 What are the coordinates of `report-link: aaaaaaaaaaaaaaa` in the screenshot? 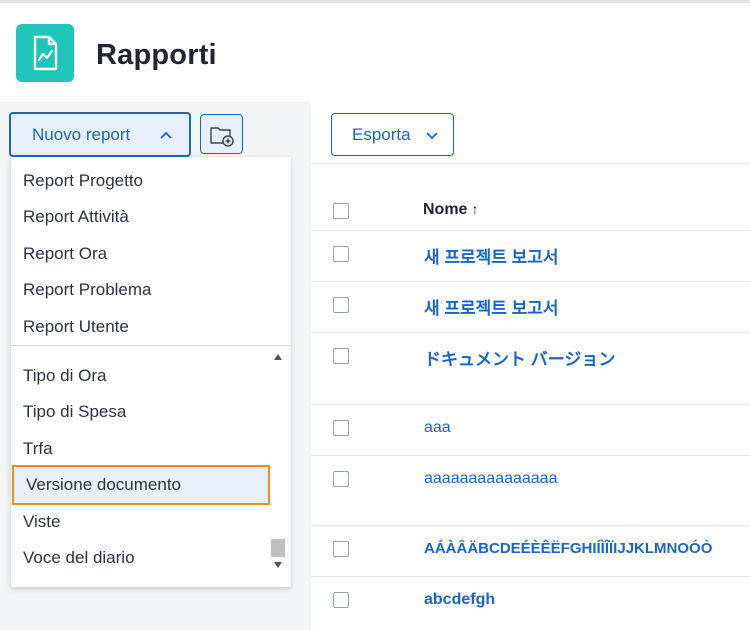 It's located at (490, 479).